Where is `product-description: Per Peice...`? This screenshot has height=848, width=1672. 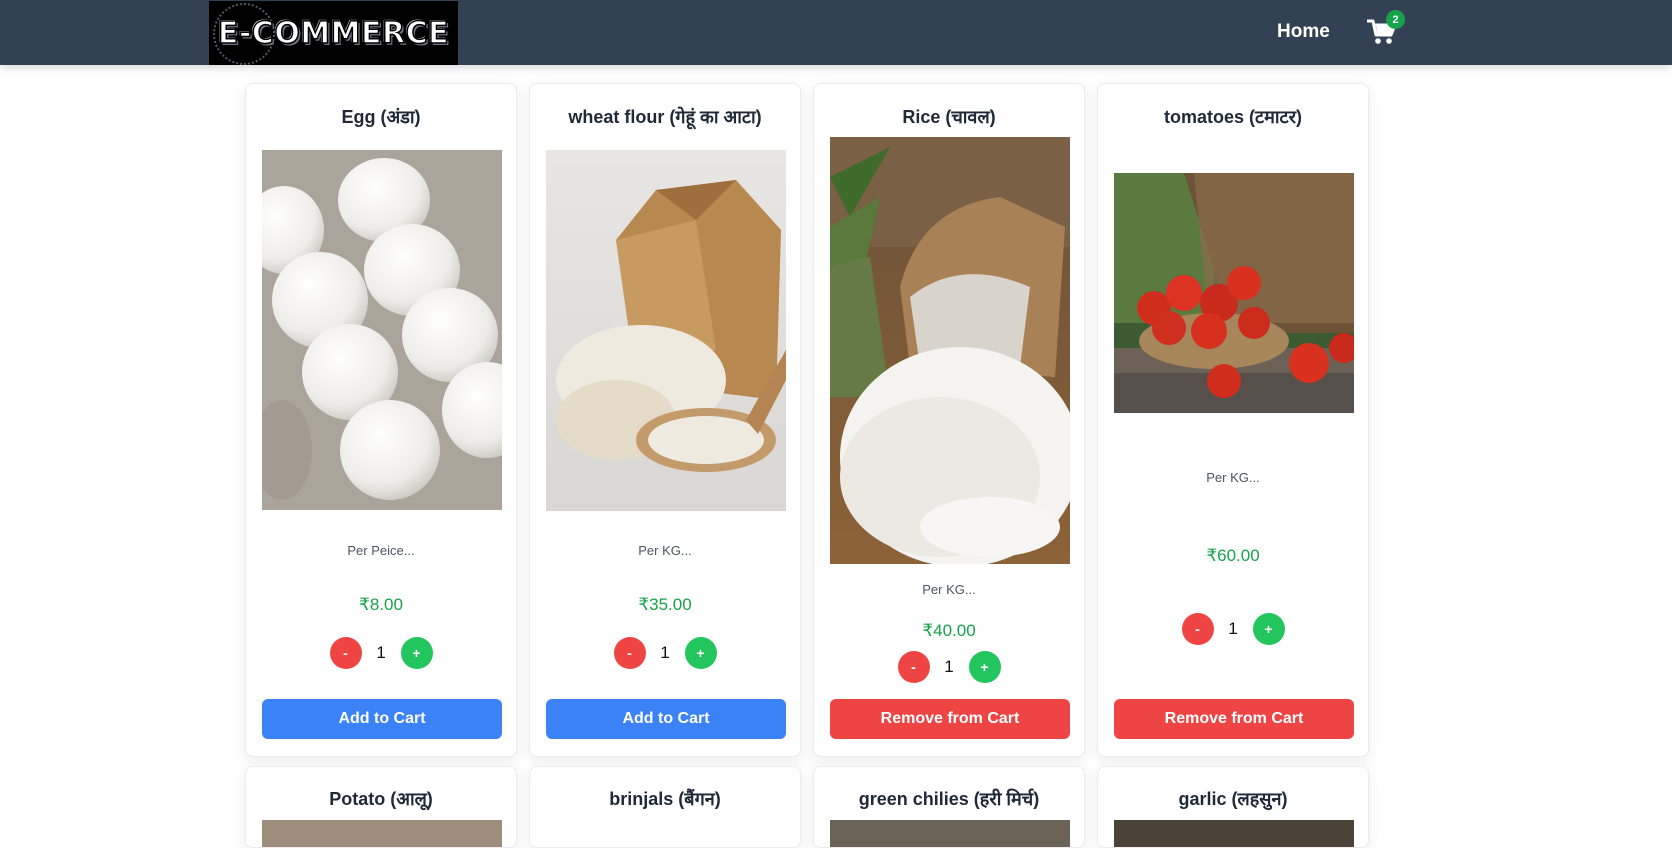 product-description: Per Peice... is located at coordinates (381, 550).